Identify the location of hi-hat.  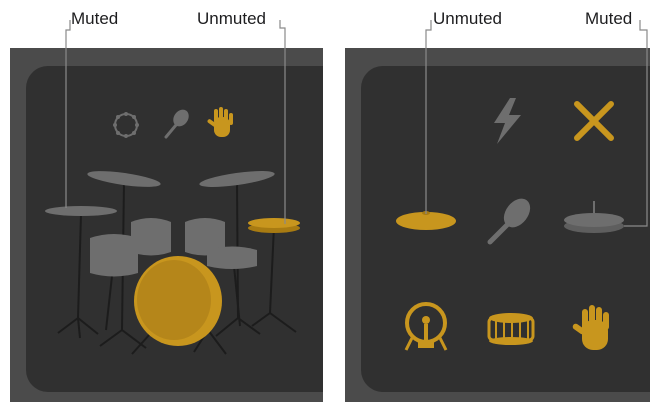
(274, 225).